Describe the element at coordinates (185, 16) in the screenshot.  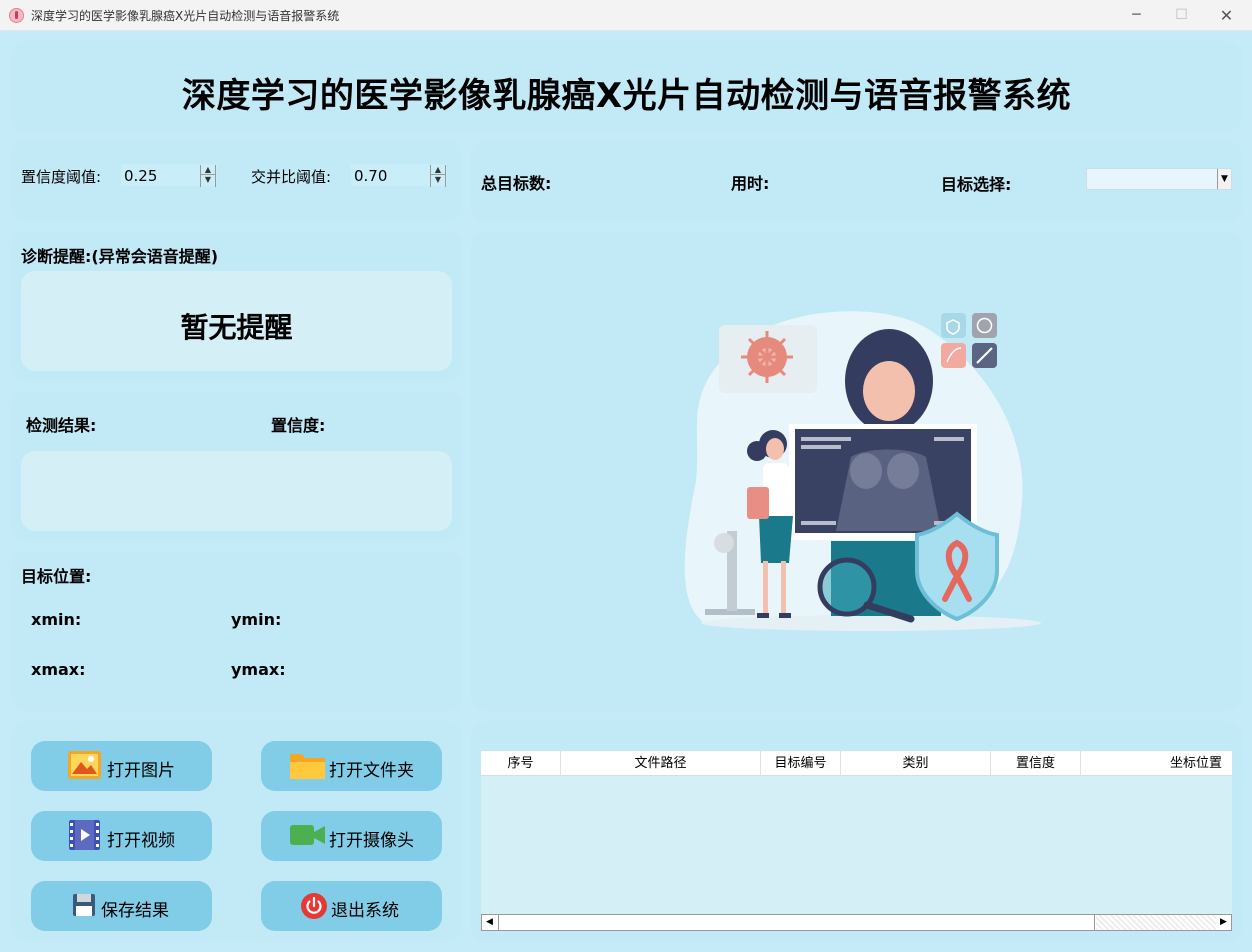
I see `window-title: 深度学习的医学影像乳腺癌X光片自动检测与语音报警系统` at that location.